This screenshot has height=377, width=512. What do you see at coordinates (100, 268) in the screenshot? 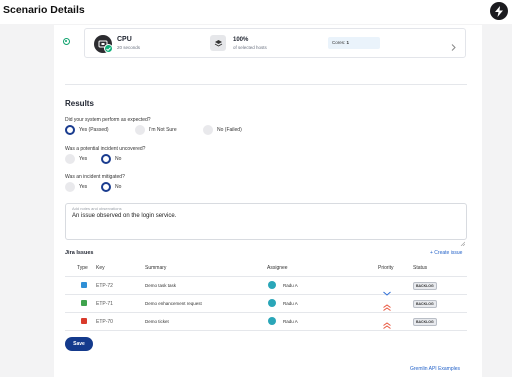
I see `col-key: Key` at bounding box center [100, 268].